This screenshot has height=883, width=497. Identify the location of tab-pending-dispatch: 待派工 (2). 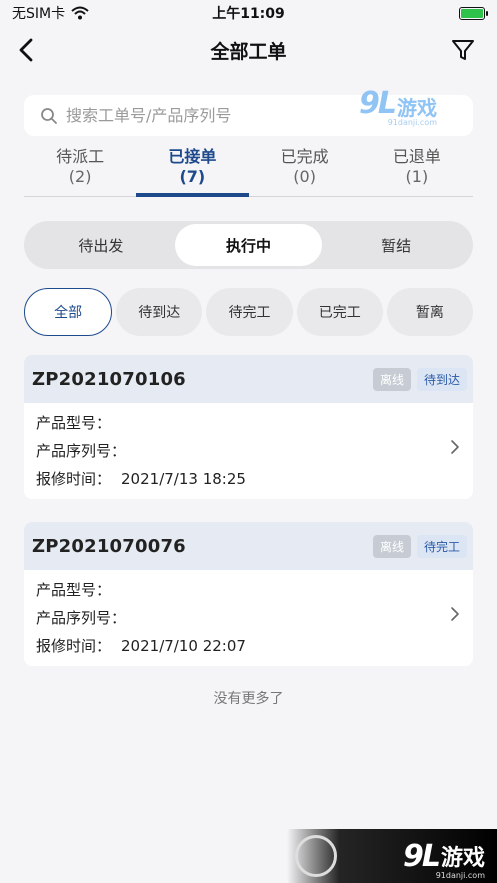
(80, 171).